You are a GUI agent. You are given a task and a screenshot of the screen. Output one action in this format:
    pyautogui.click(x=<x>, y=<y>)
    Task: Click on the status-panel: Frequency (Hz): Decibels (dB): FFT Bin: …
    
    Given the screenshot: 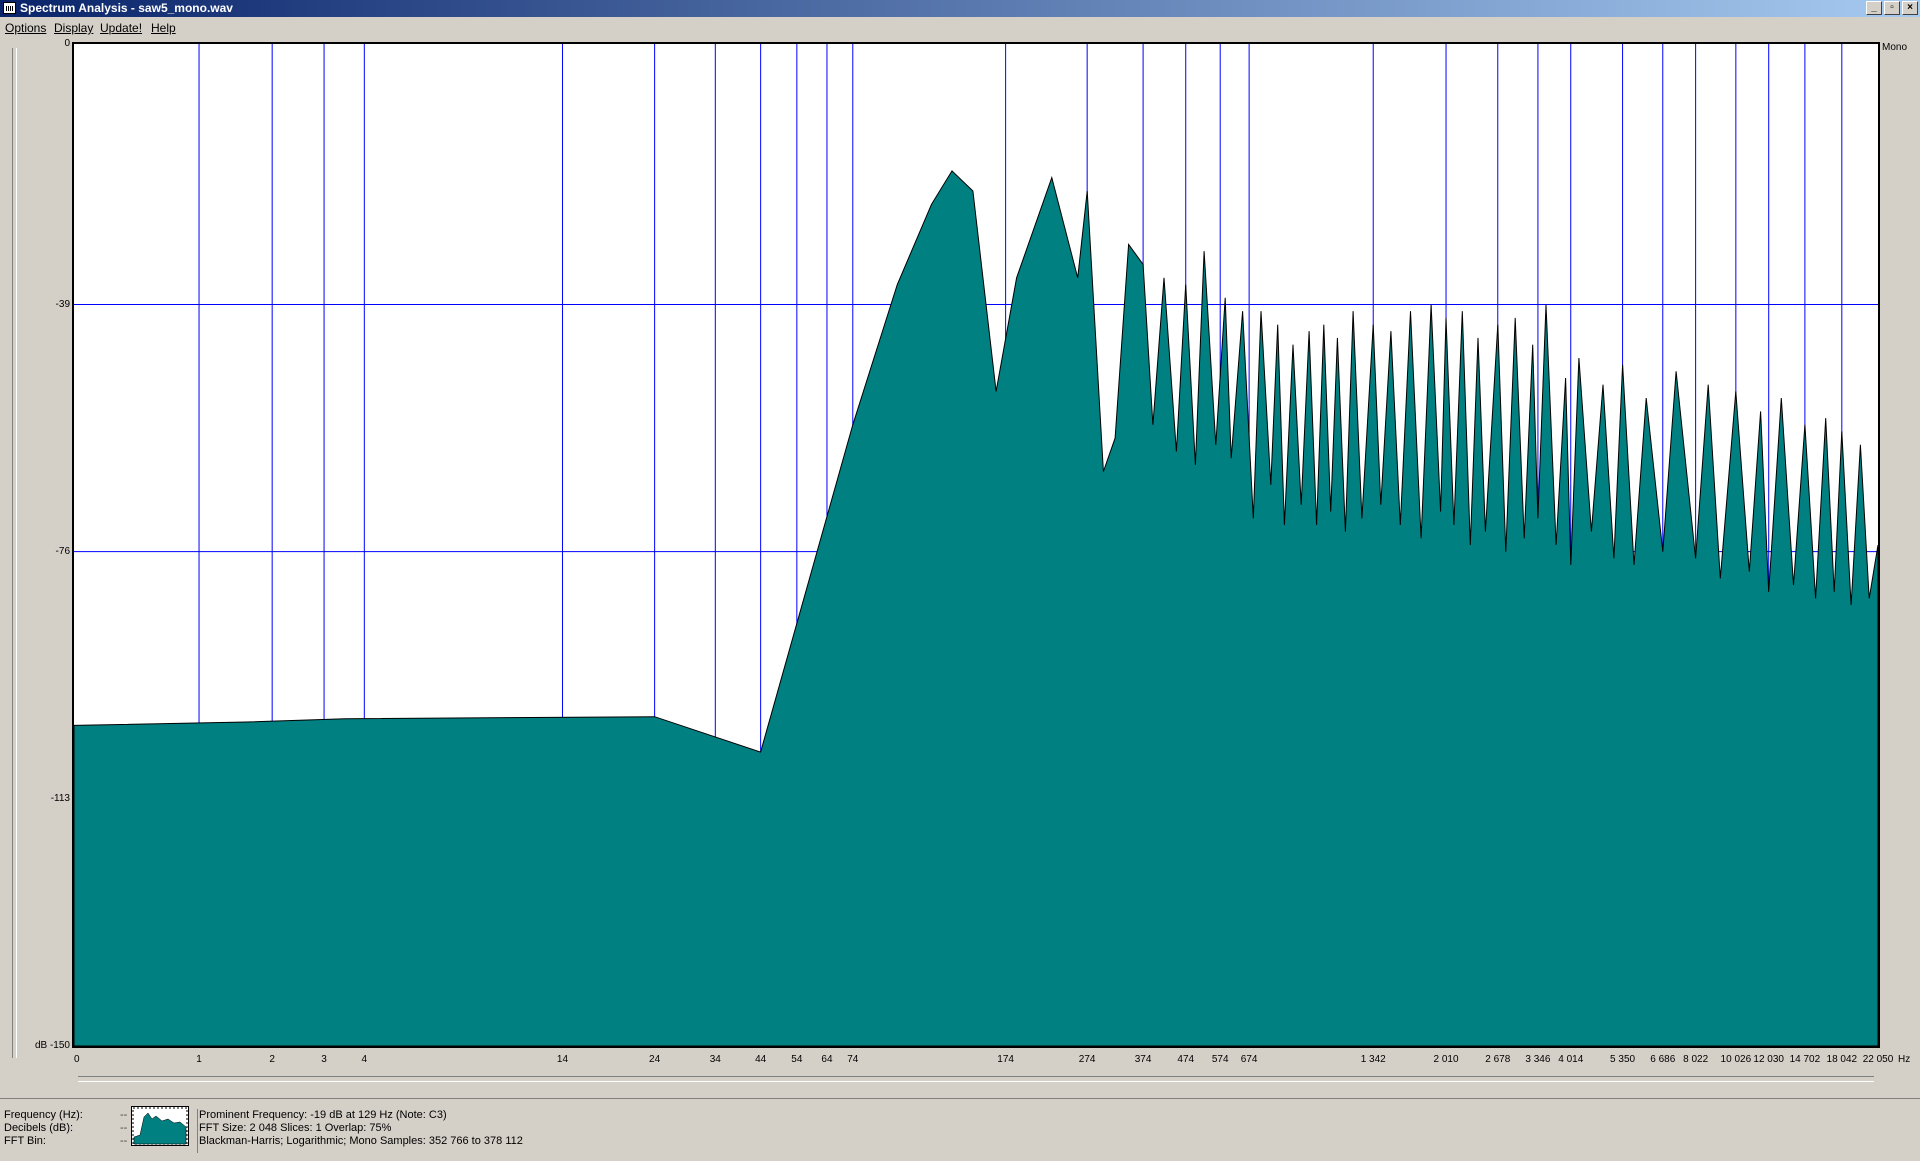 What is the action you would take?
    pyautogui.click(x=960, y=1129)
    